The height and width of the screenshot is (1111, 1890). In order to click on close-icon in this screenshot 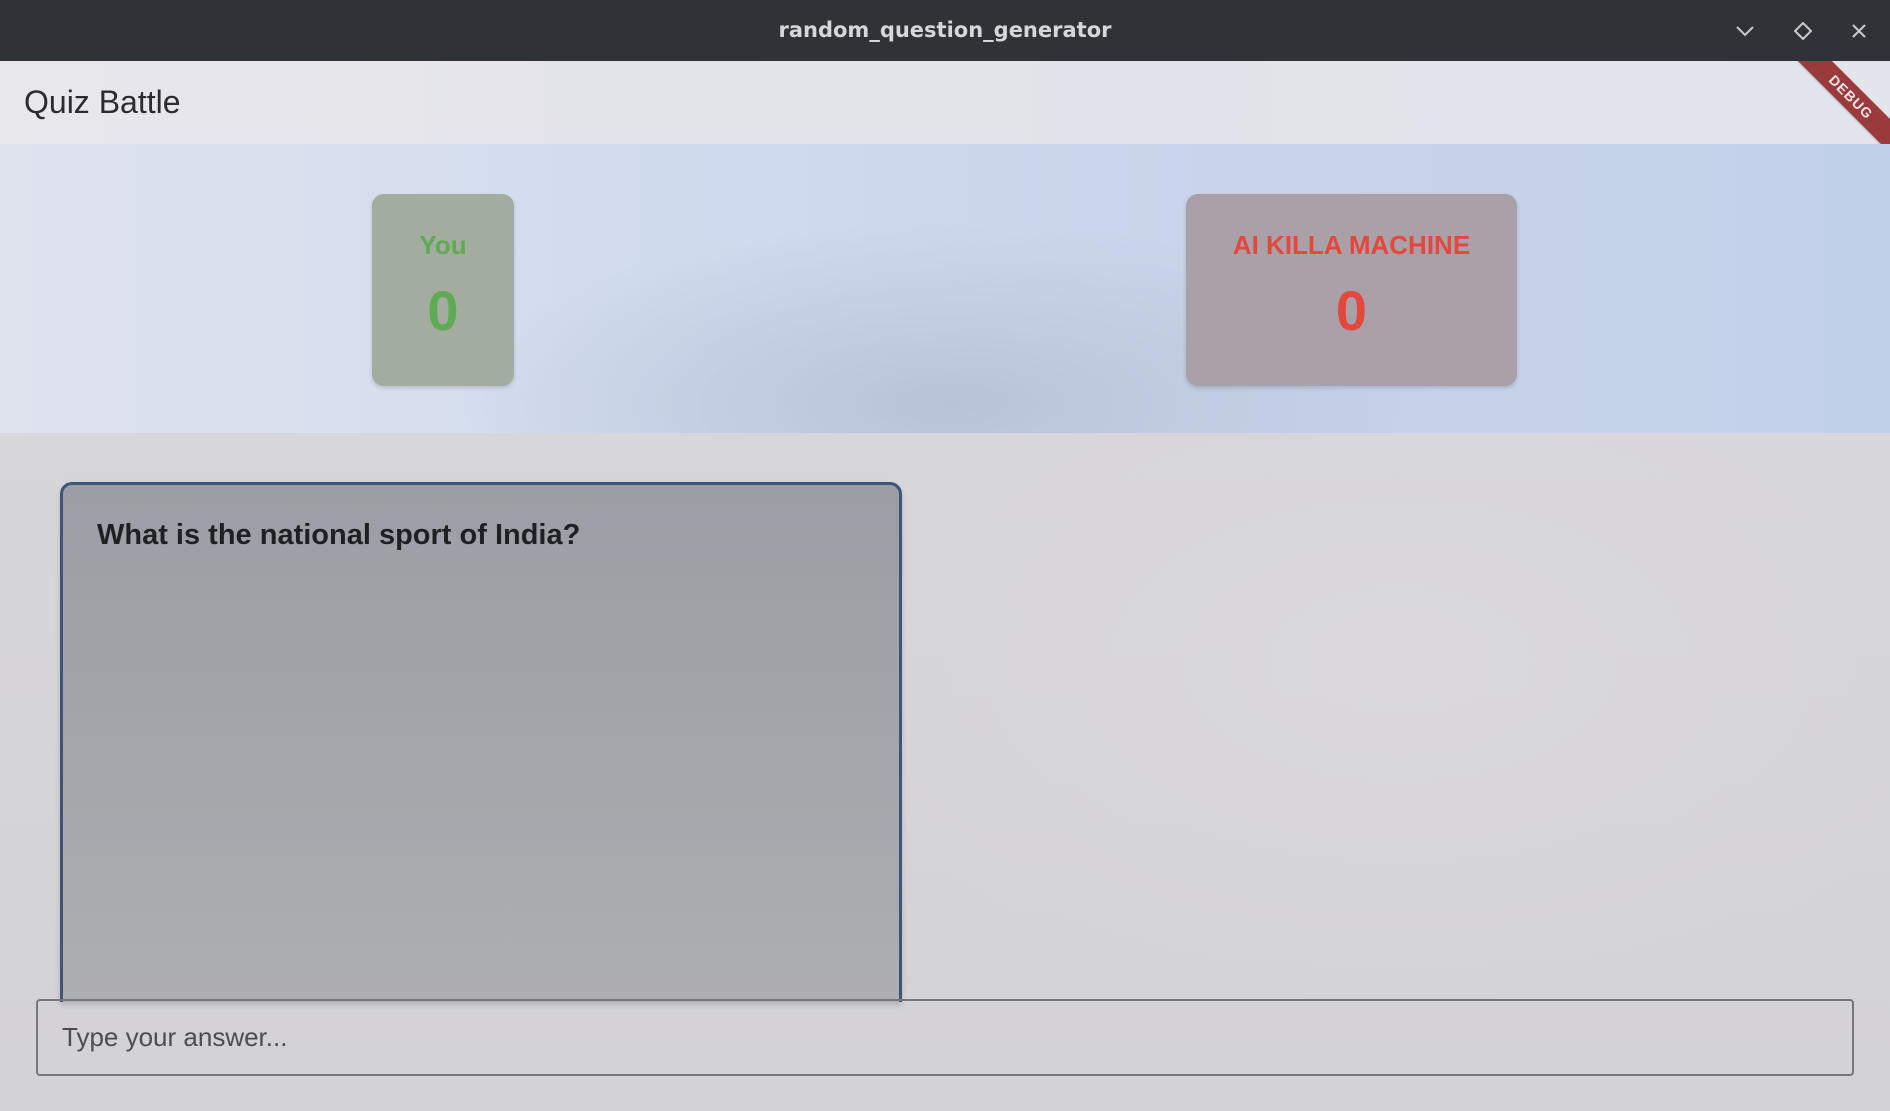, I will do `click(1859, 31)`.